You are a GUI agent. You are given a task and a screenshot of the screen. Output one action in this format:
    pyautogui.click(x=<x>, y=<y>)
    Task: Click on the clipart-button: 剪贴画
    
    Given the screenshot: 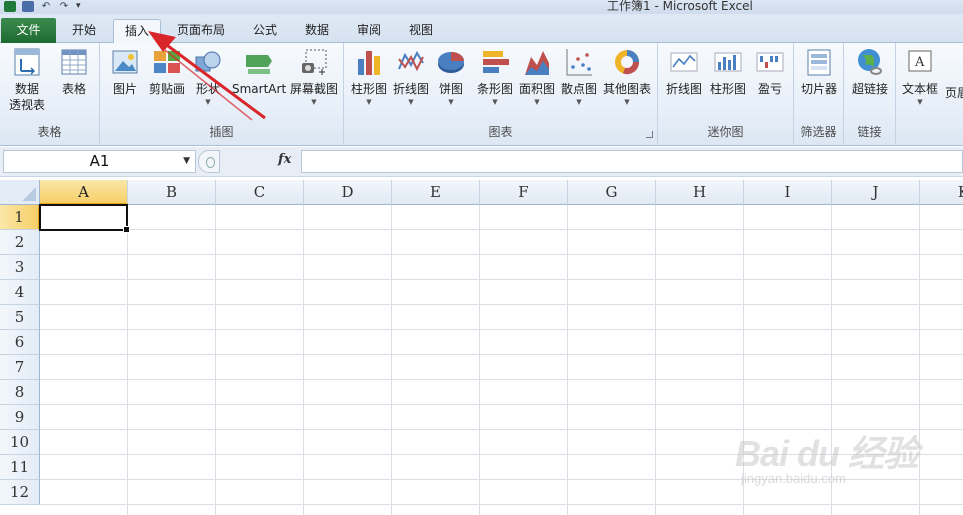 What is the action you would take?
    pyautogui.click(x=167, y=72)
    